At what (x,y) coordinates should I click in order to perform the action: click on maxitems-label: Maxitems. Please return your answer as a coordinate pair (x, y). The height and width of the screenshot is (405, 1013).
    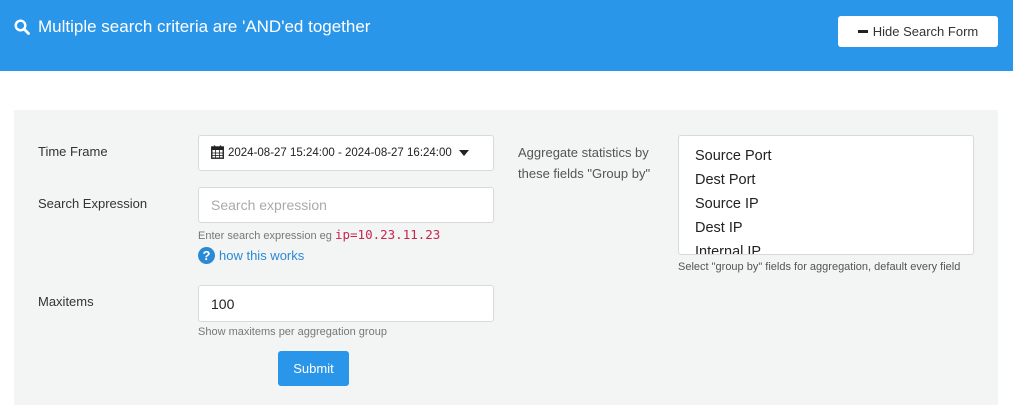
    Looking at the image, I should click on (66, 301).